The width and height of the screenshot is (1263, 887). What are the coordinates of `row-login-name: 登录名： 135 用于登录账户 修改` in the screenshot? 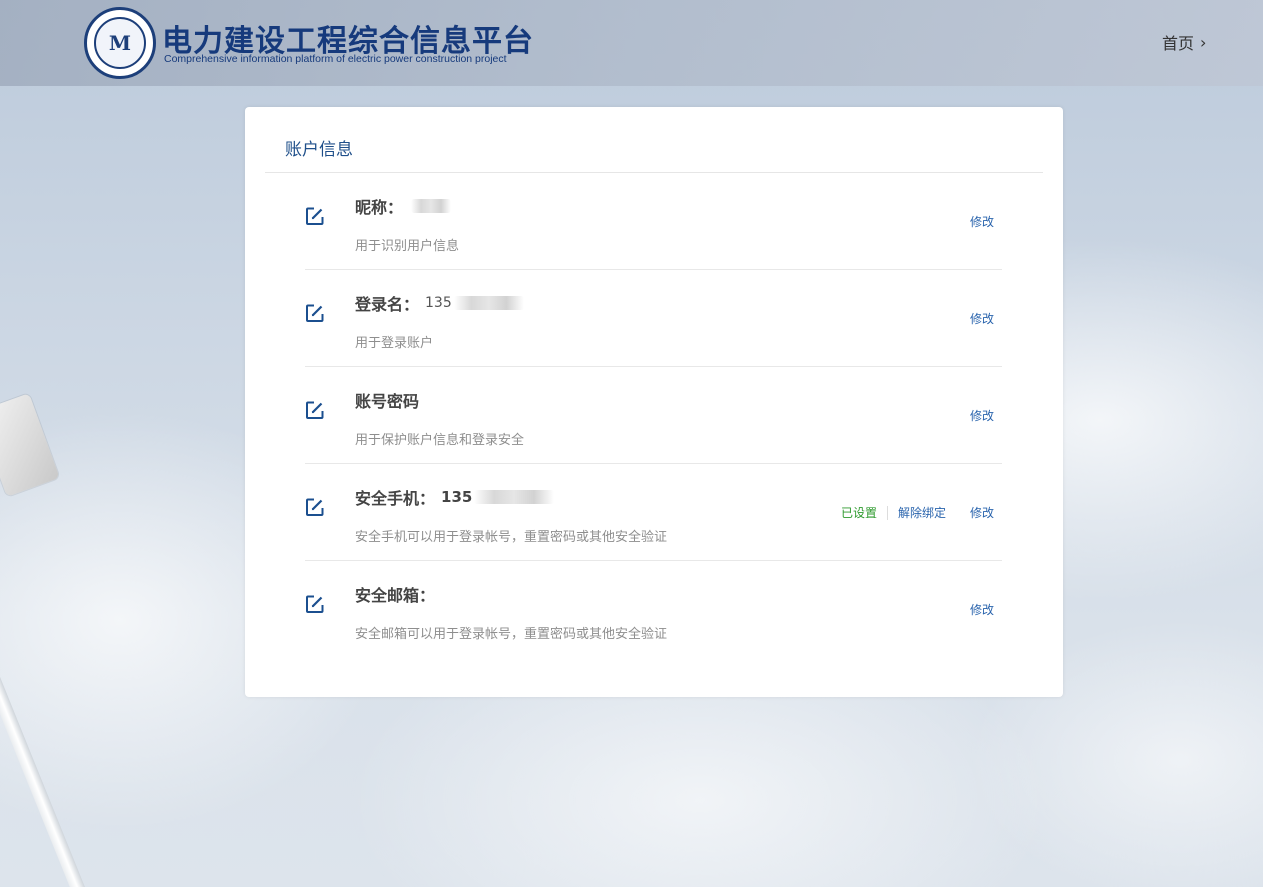 It's located at (653, 318).